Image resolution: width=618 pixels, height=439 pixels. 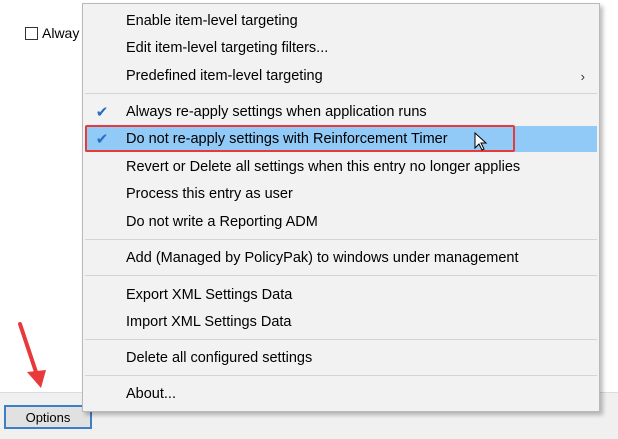 What do you see at coordinates (209, 194) in the screenshot?
I see `menu-item-label: Process this entry as user` at bounding box center [209, 194].